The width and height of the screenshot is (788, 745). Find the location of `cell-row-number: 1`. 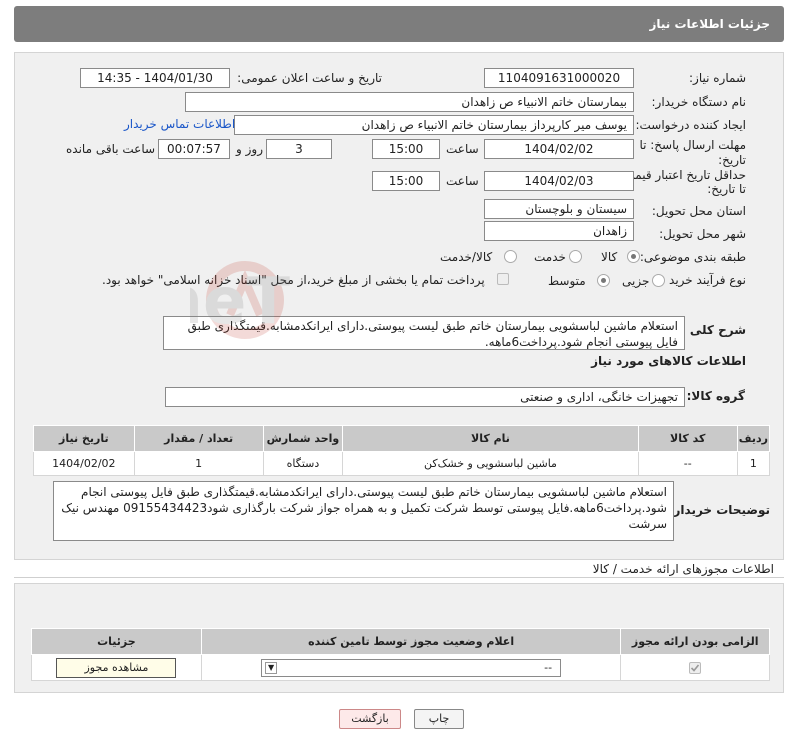

cell-row-number: 1 is located at coordinates (753, 463).